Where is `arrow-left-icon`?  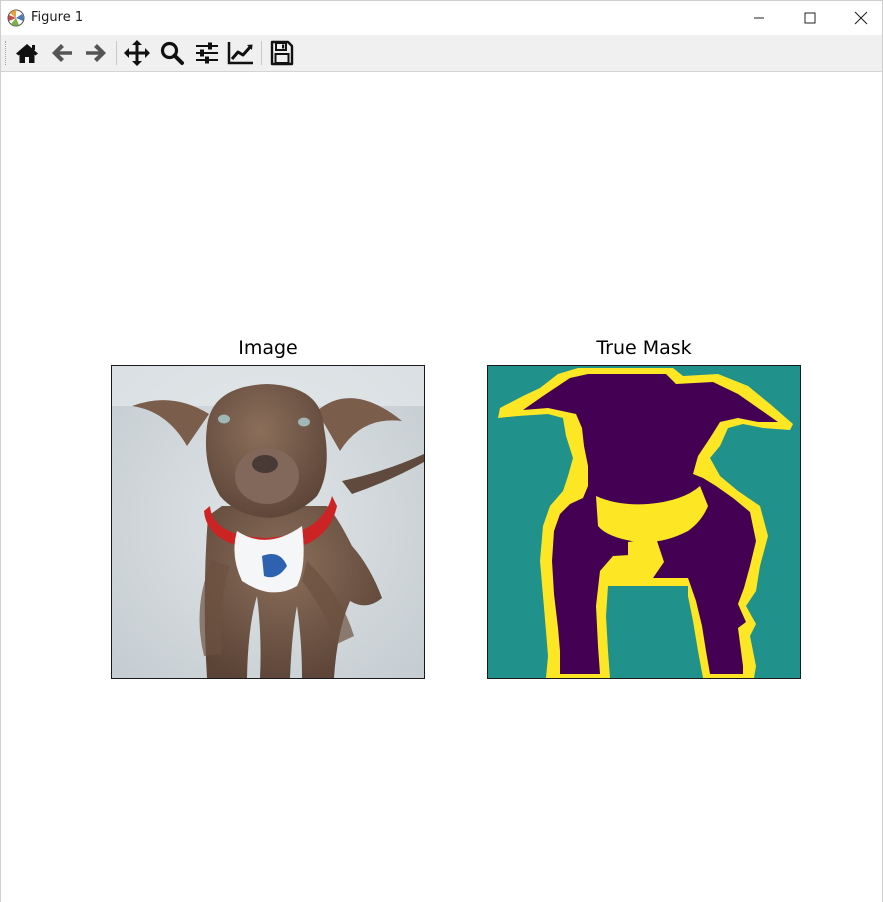
arrow-left-icon is located at coordinates (62, 53).